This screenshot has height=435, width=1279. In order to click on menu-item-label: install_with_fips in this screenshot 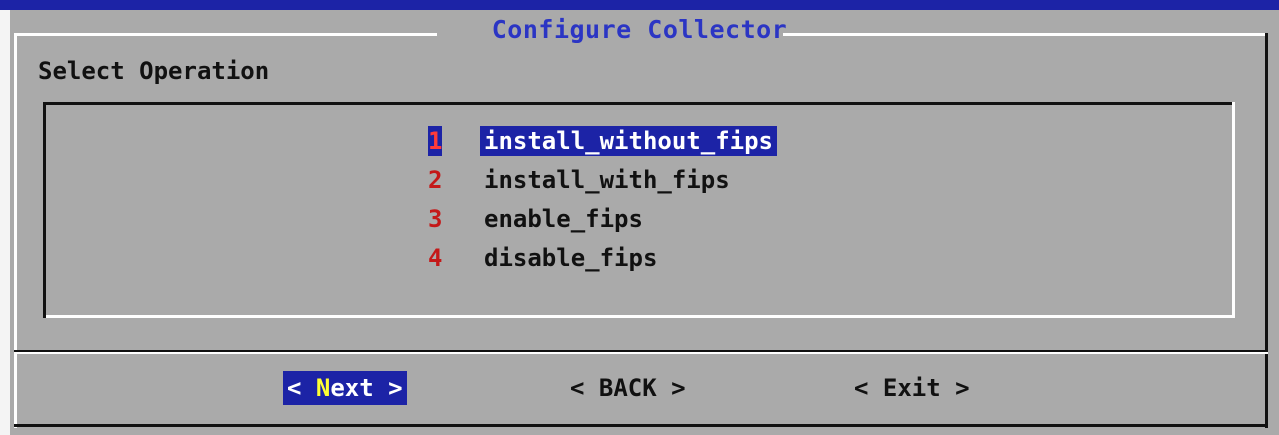, I will do `click(607, 180)`.